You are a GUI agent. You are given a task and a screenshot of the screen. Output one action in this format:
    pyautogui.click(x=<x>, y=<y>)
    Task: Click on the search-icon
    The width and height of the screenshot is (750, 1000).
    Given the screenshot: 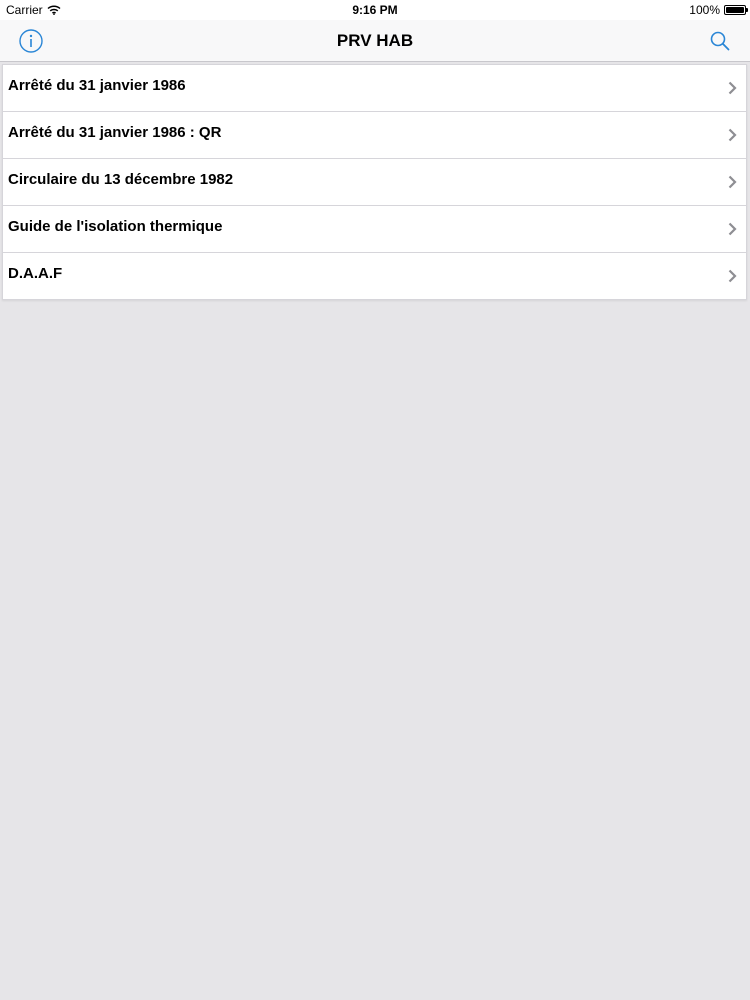 What is the action you would take?
    pyautogui.click(x=720, y=41)
    